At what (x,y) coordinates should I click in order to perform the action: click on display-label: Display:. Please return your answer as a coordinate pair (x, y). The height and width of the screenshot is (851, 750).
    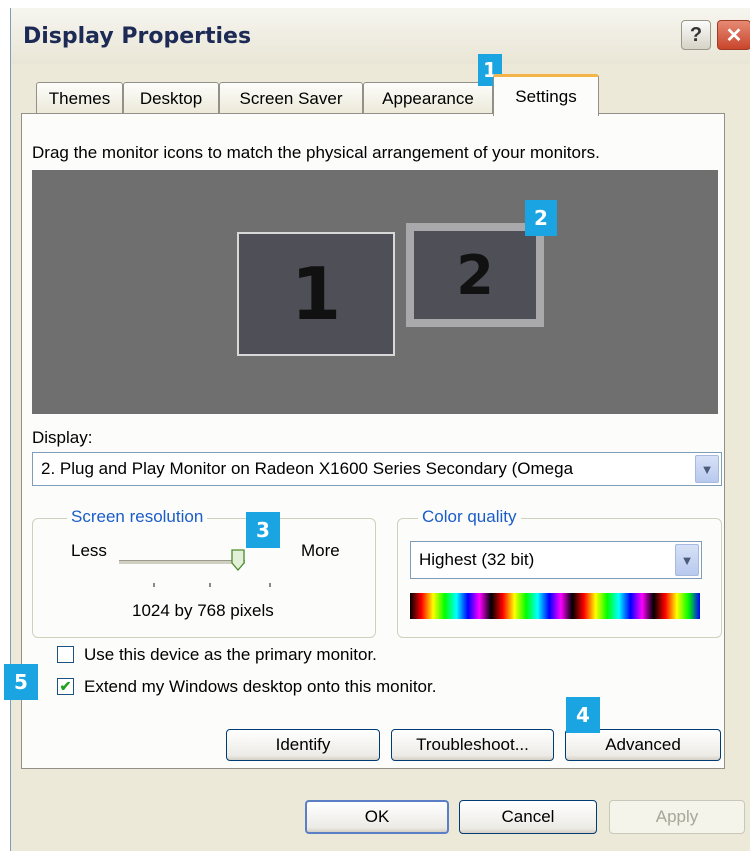
    Looking at the image, I should click on (62, 437).